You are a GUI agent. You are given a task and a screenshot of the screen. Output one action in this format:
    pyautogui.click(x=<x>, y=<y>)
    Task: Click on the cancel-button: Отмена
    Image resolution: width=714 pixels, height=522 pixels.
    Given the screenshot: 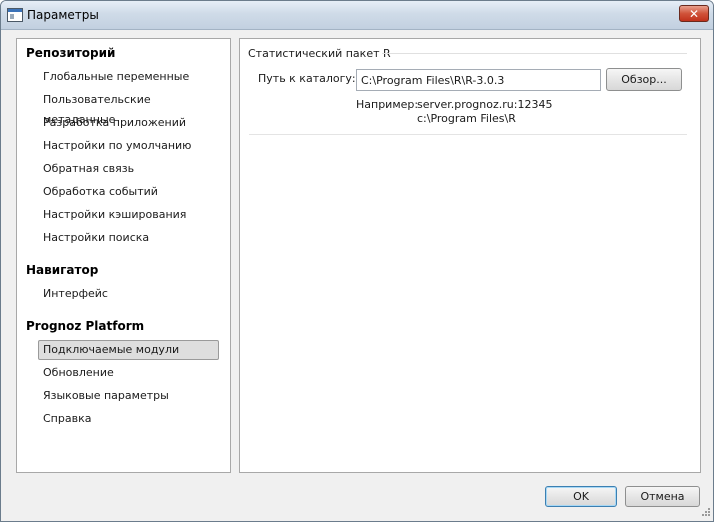 What is the action you would take?
    pyautogui.click(x=662, y=496)
    